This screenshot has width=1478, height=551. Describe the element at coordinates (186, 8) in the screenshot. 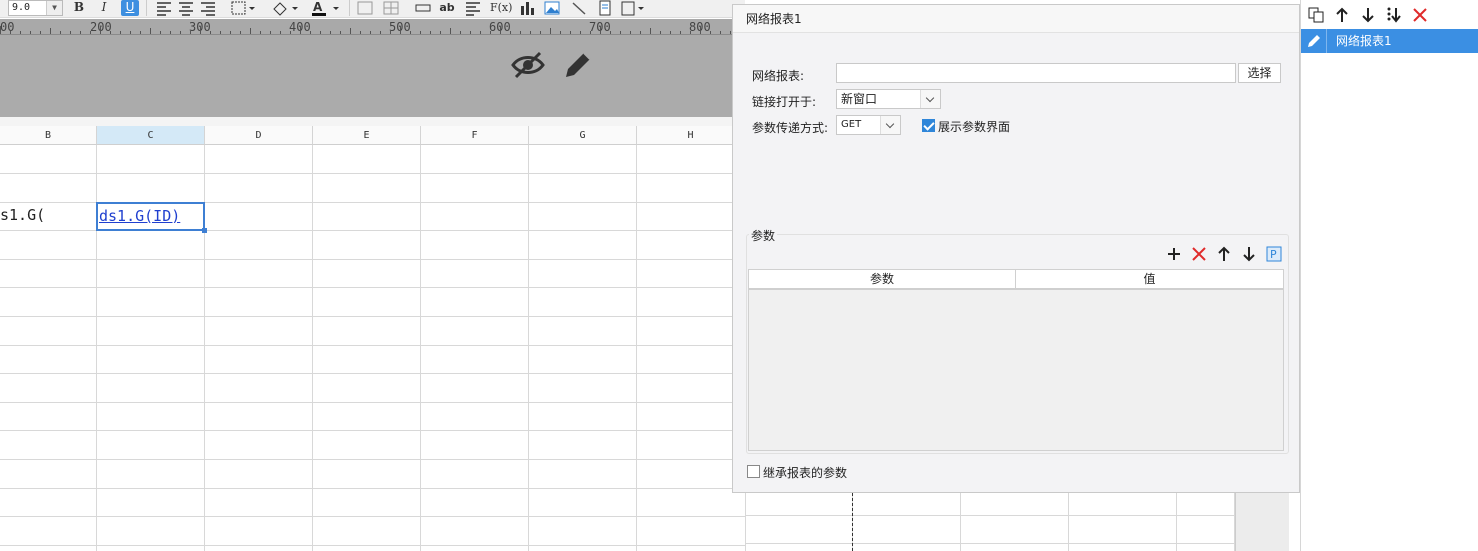

I see `align-center-icon` at that location.